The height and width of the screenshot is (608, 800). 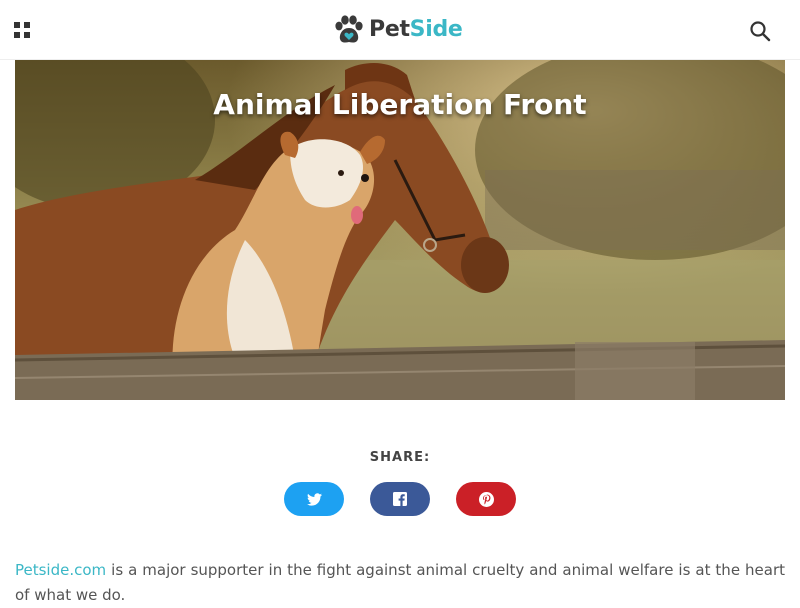 I want to click on pinterest-icon, so click(x=486, y=499).